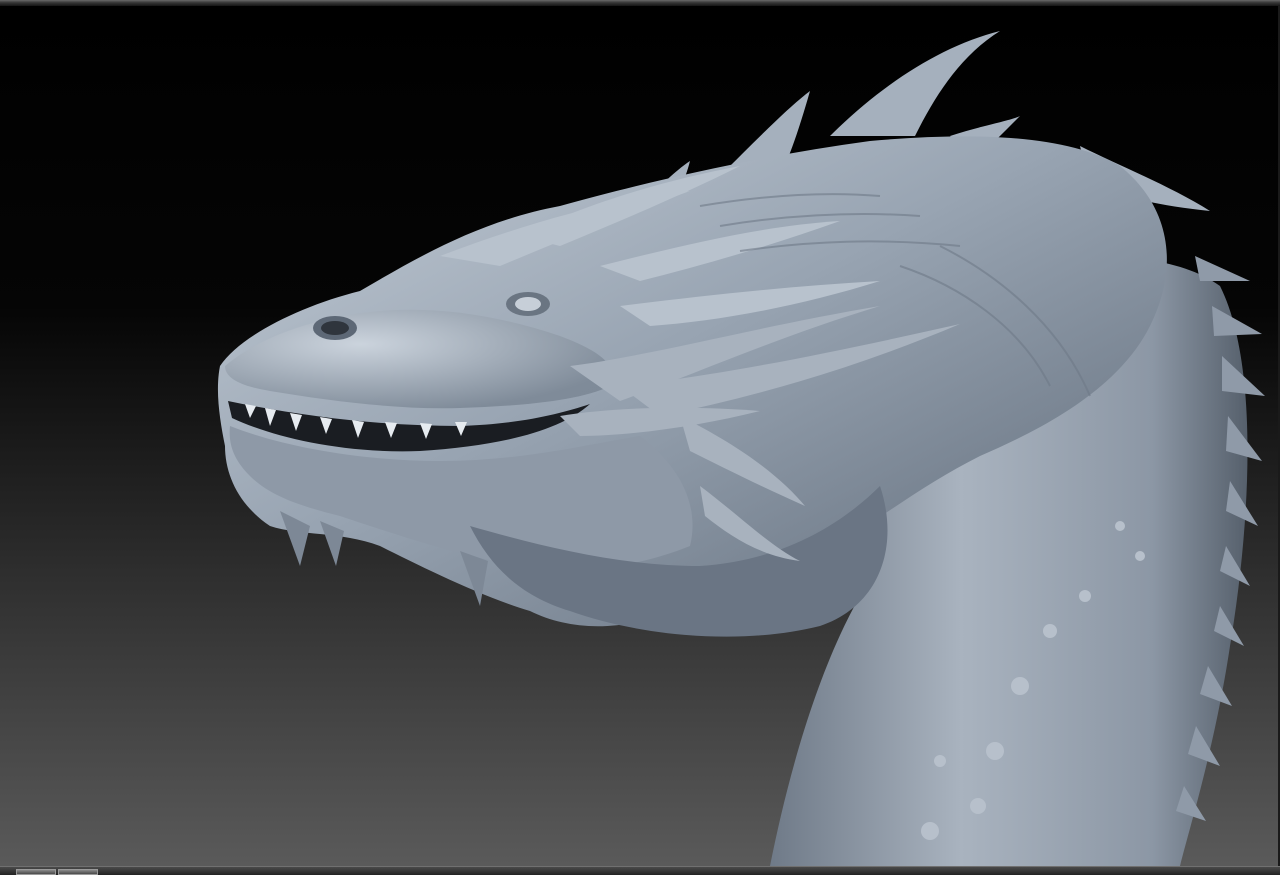  I want to click on canvas-button, so click(78, 872).